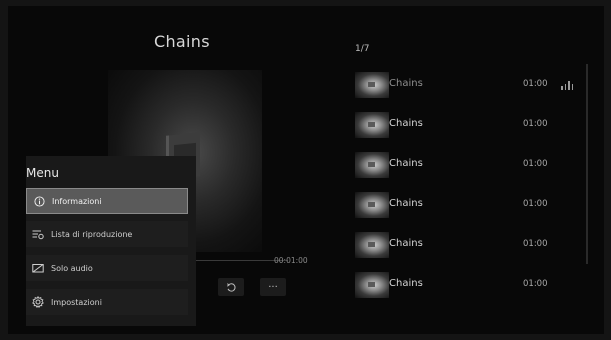 The image size is (611, 340). What do you see at coordinates (291, 260) in the screenshot?
I see `total-time: 00:01:00` at bounding box center [291, 260].